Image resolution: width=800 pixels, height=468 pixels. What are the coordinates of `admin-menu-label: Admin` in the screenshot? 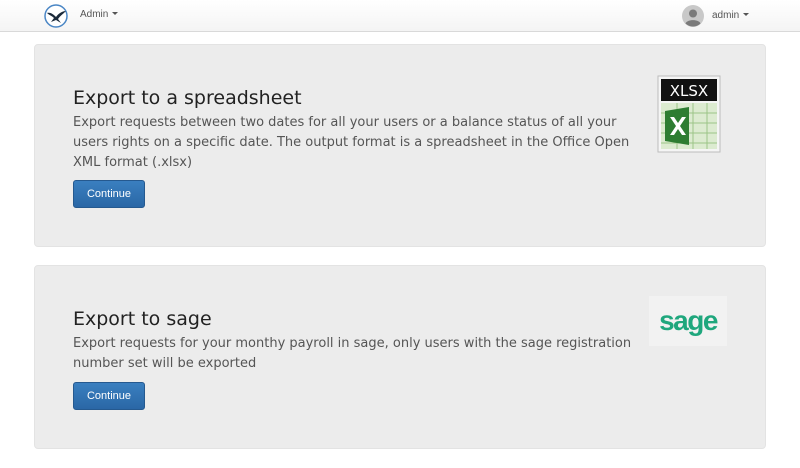 It's located at (94, 14).